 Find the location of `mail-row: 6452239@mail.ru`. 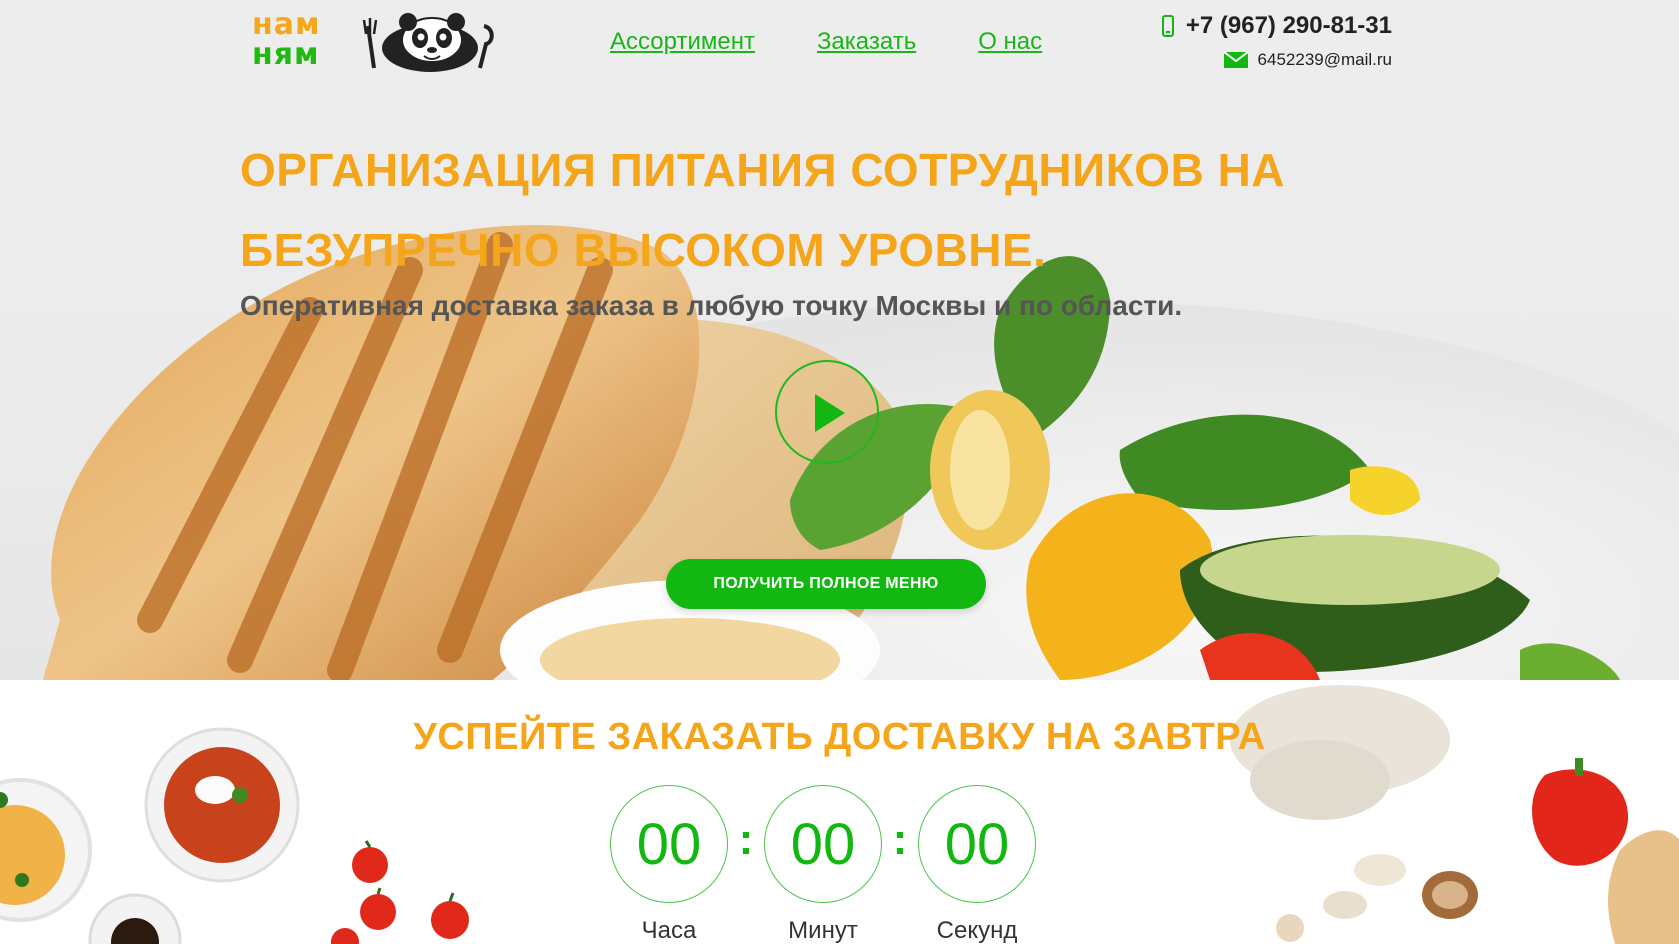

mail-row: 6452239@mail.ru is located at coordinates (1277, 60).